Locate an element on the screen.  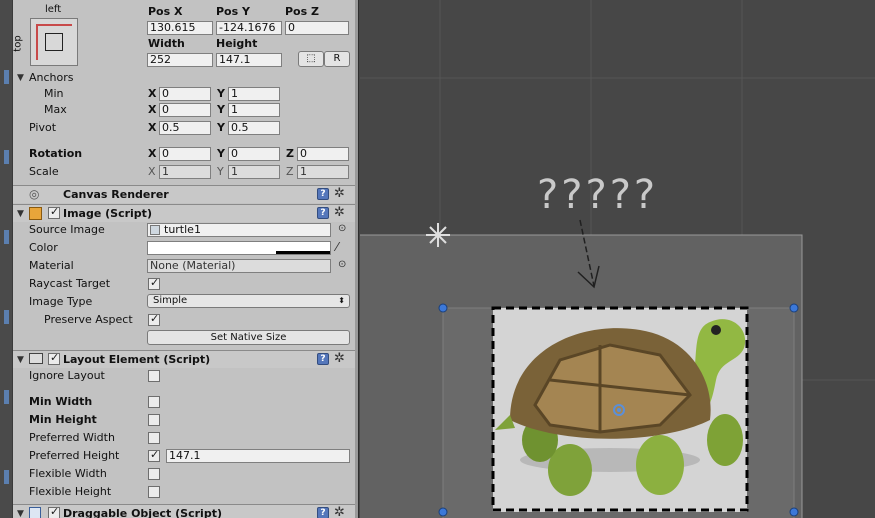
preferred-width-label: Preferred Width is located at coordinates (72, 437).